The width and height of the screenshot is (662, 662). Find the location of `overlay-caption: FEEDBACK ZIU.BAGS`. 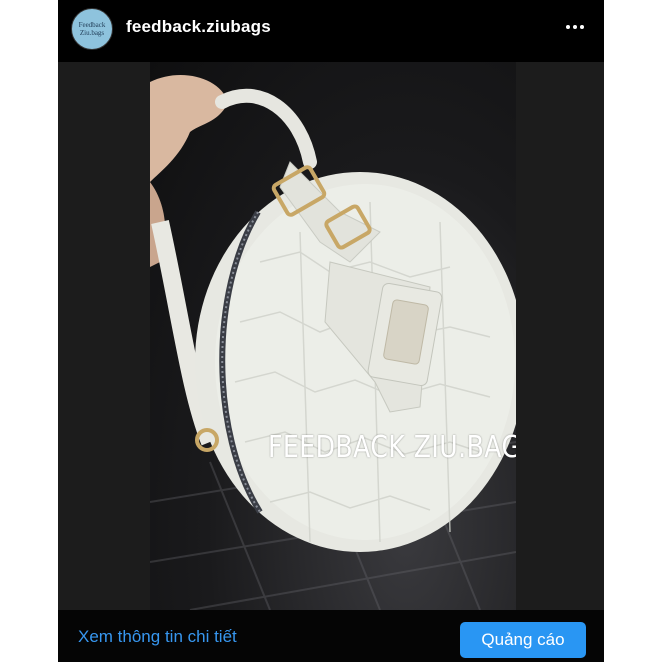

overlay-caption: FEEDBACK ZIU.BAGS is located at coordinates (392, 447).